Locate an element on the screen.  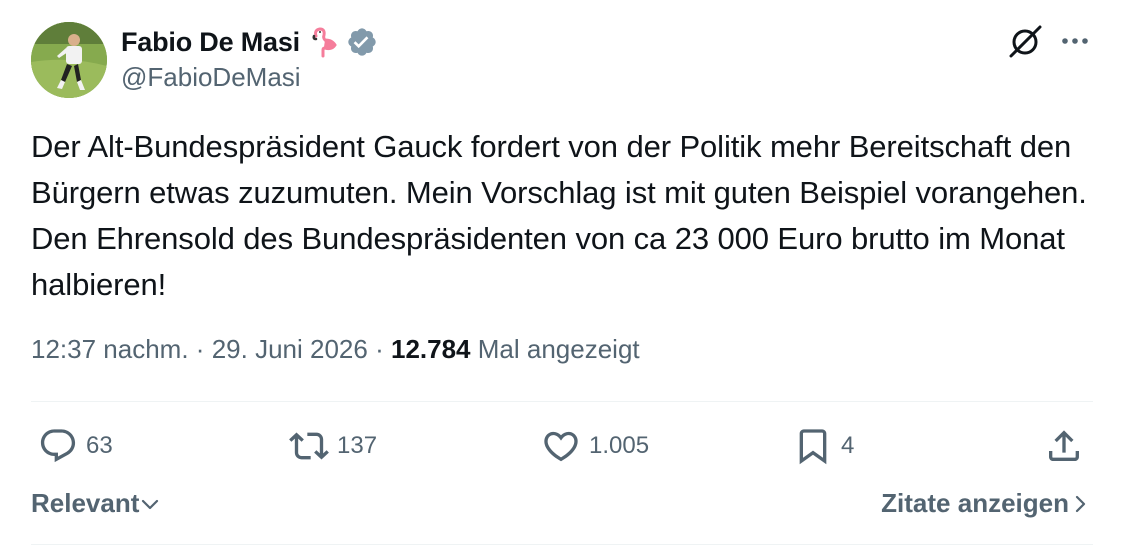
repost-icon is located at coordinates (309, 446).